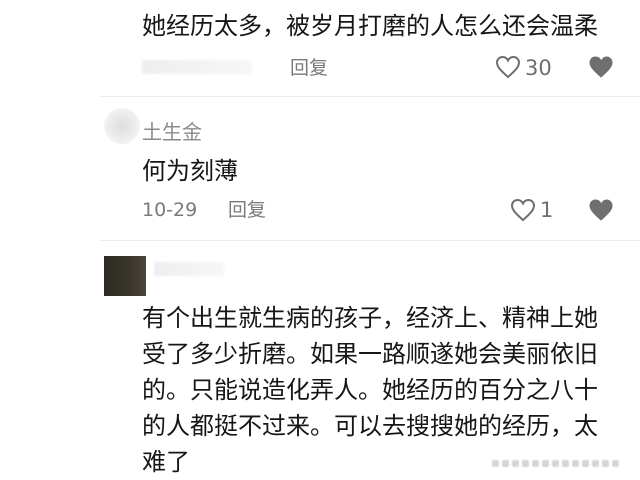  Describe the element at coordinates (562, 459) in the screenshot. I see `watermark` at that location.